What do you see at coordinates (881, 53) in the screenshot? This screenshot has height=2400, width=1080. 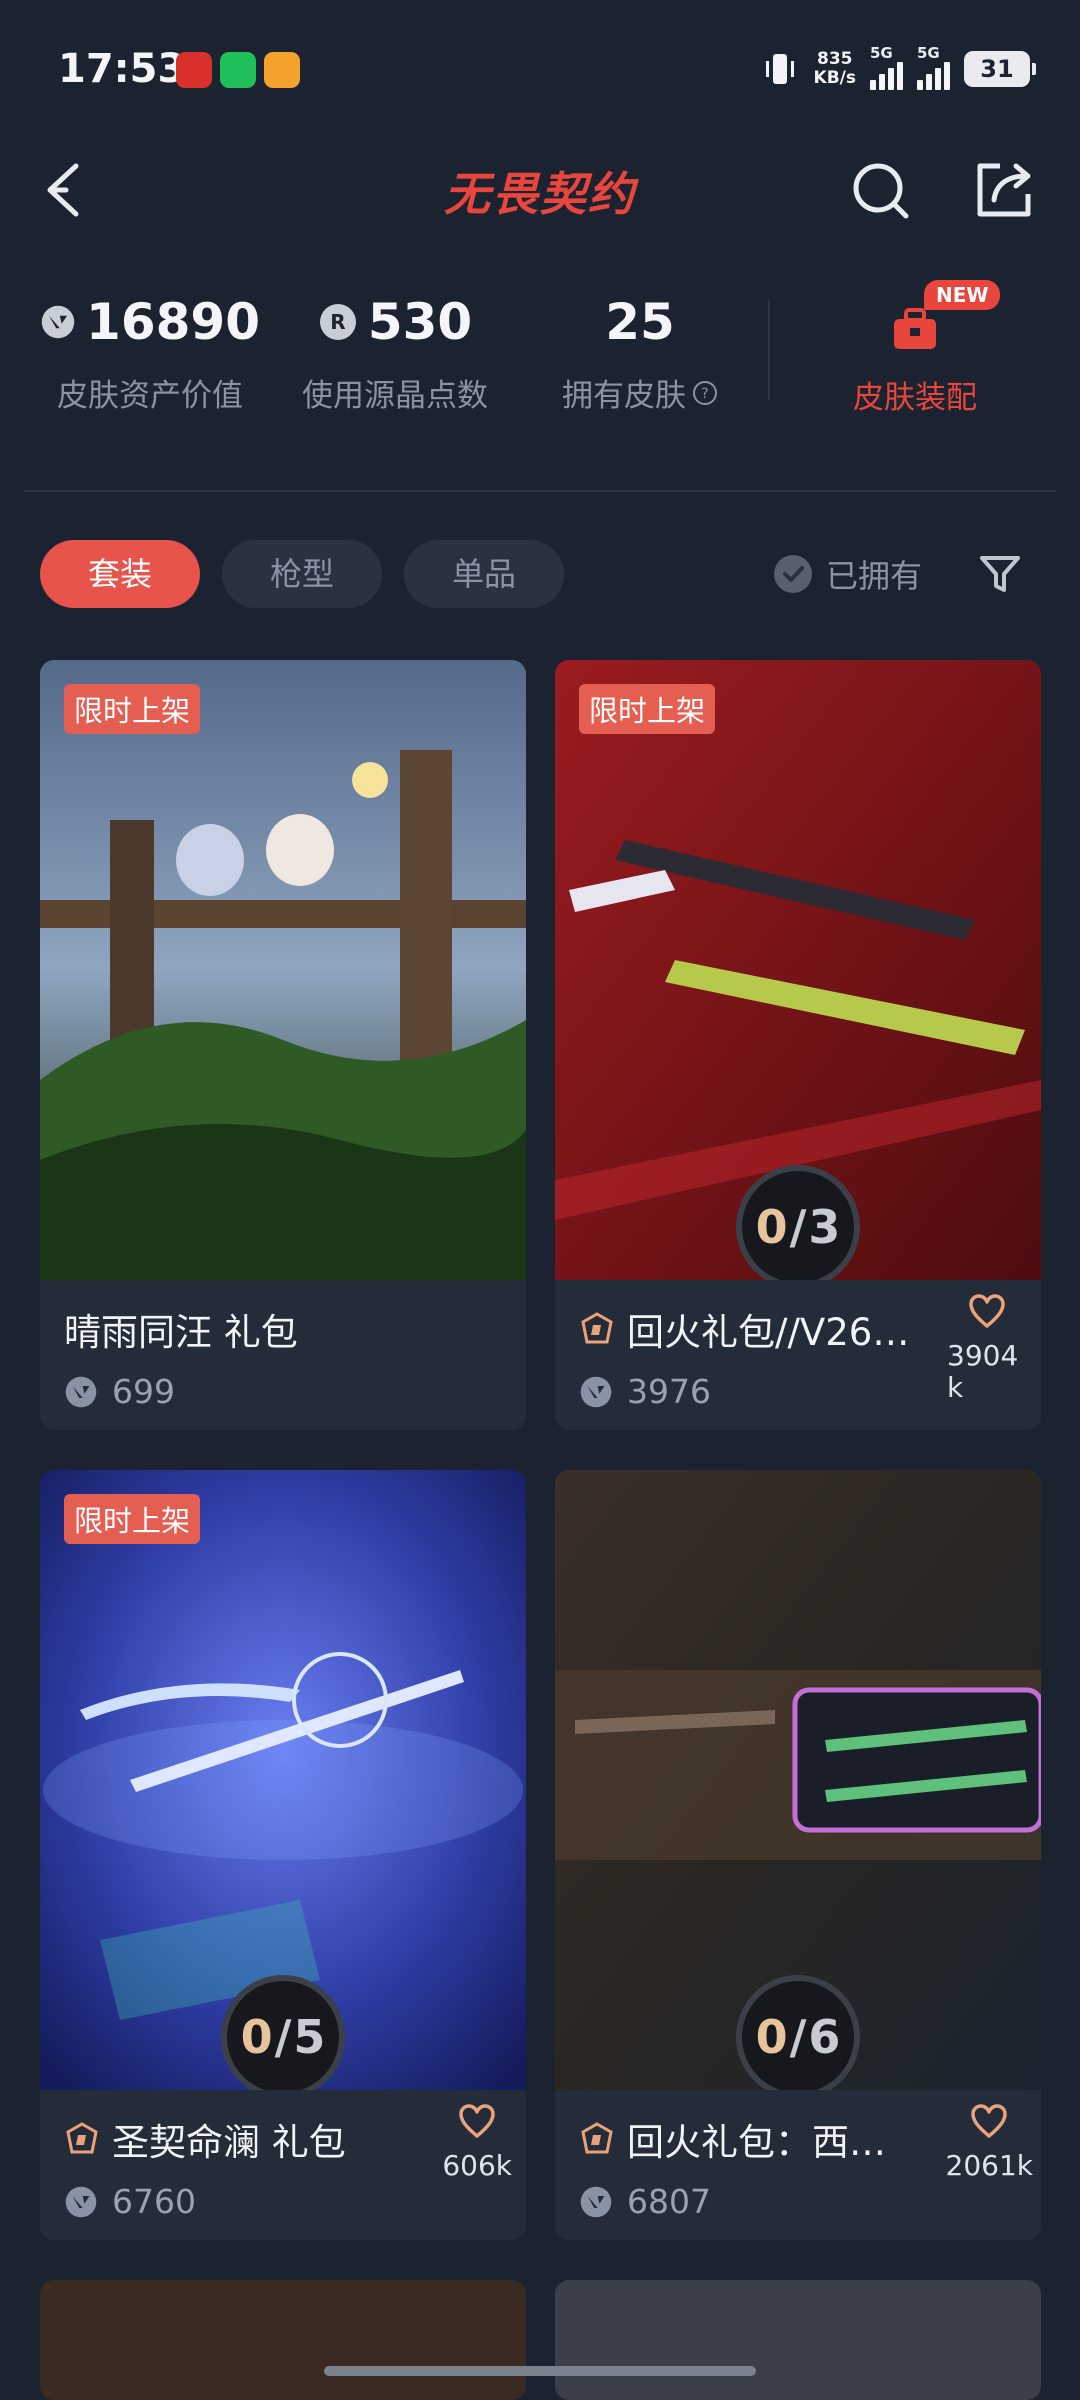 I see `signal-1-label: 5G` at bounding box center [881, 53].